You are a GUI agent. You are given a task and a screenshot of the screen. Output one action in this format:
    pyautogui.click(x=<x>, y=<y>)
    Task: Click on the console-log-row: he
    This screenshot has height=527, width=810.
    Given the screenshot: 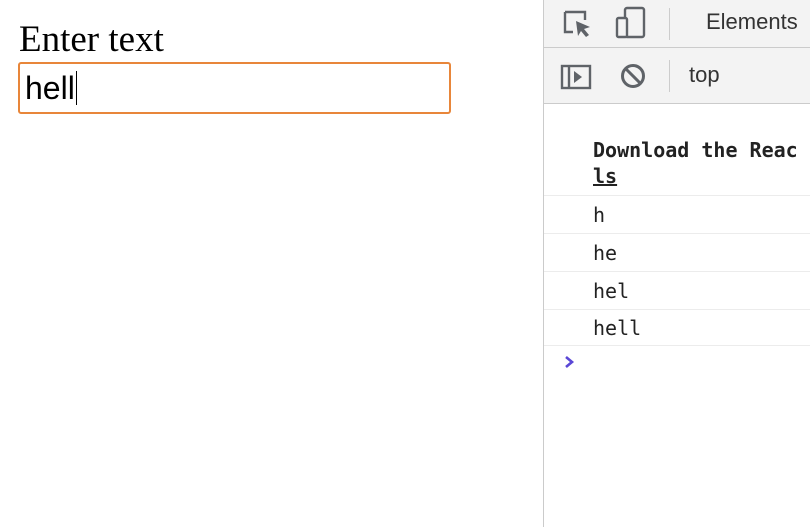 What is the action you would take?
    pyautogui.click(x=677, y=253)
    